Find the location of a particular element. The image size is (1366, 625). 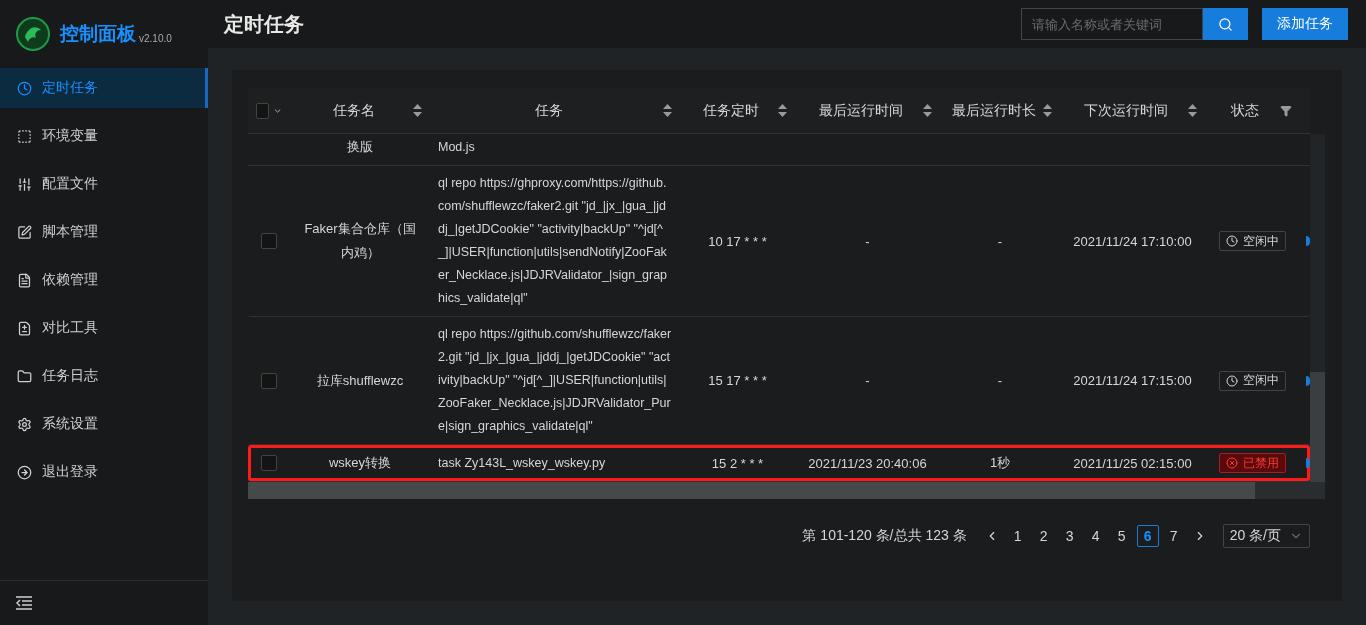

next-run-time: 2021/11/24 17:15:00 is located at coordinates (1132, 380).